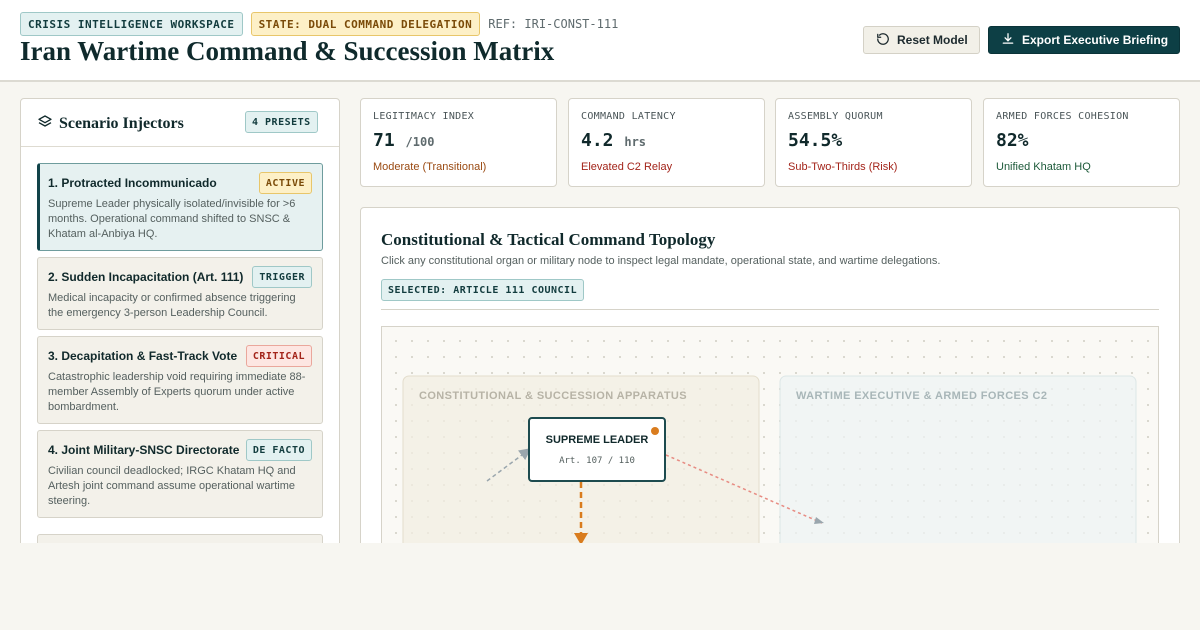 This screenshot has height=630, width=1200. What do you see at coordinates (770, 309) in the screenshot?
I see `divider` at bounding box center [770, 309].